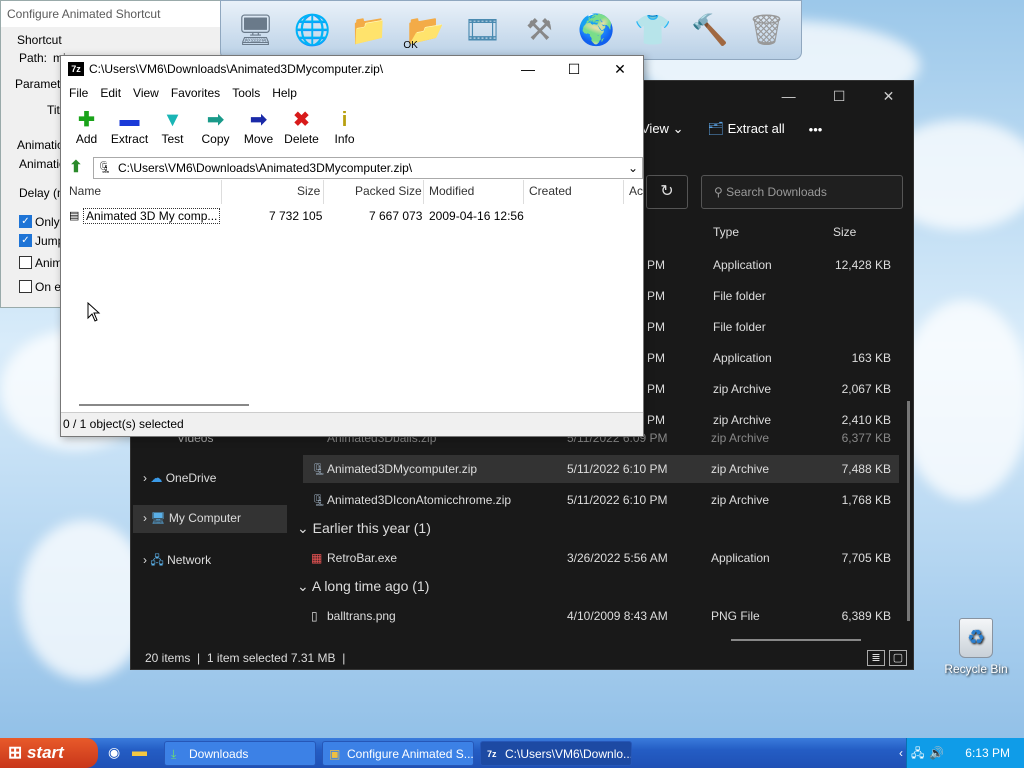 The height and width of the screenshot is (768, 1024). I want to click on media-icon: 🎞, so click(482, 30).